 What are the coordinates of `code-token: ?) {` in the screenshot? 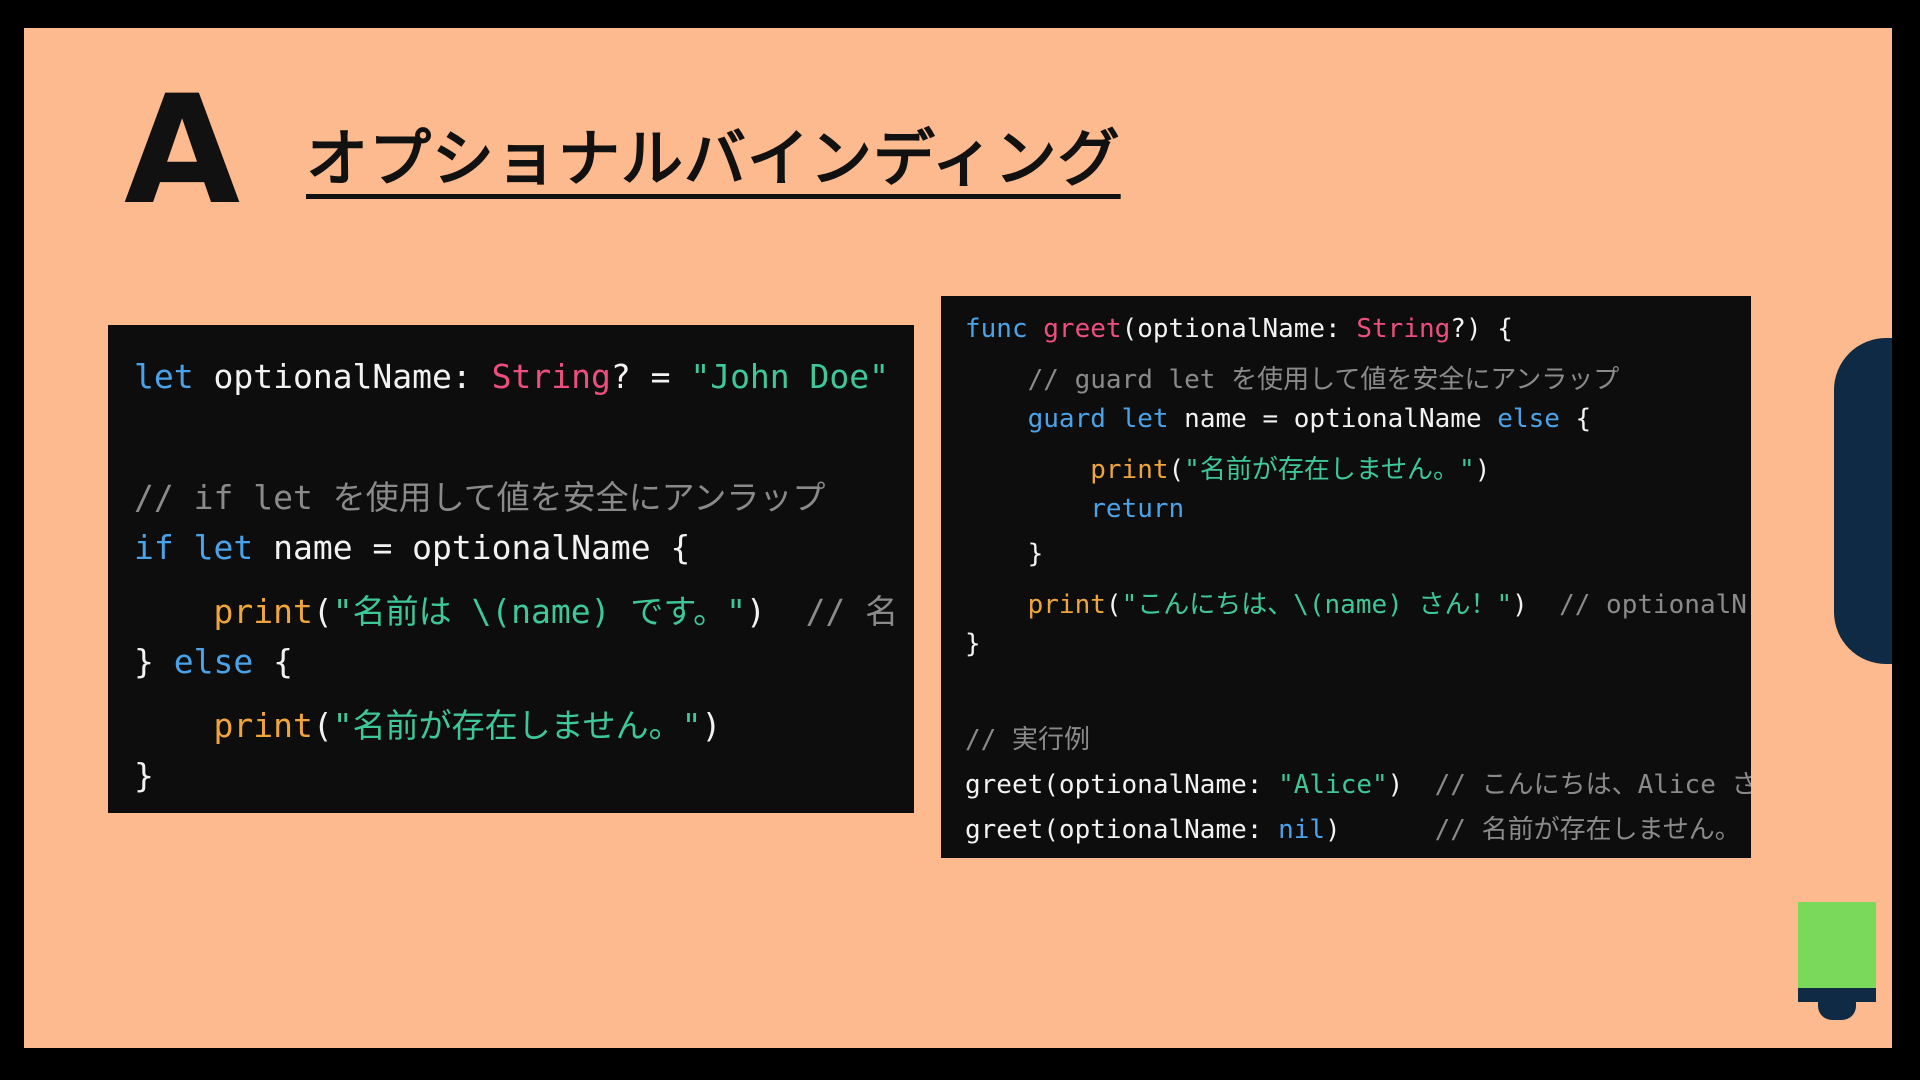 It's located at (1481, 329).